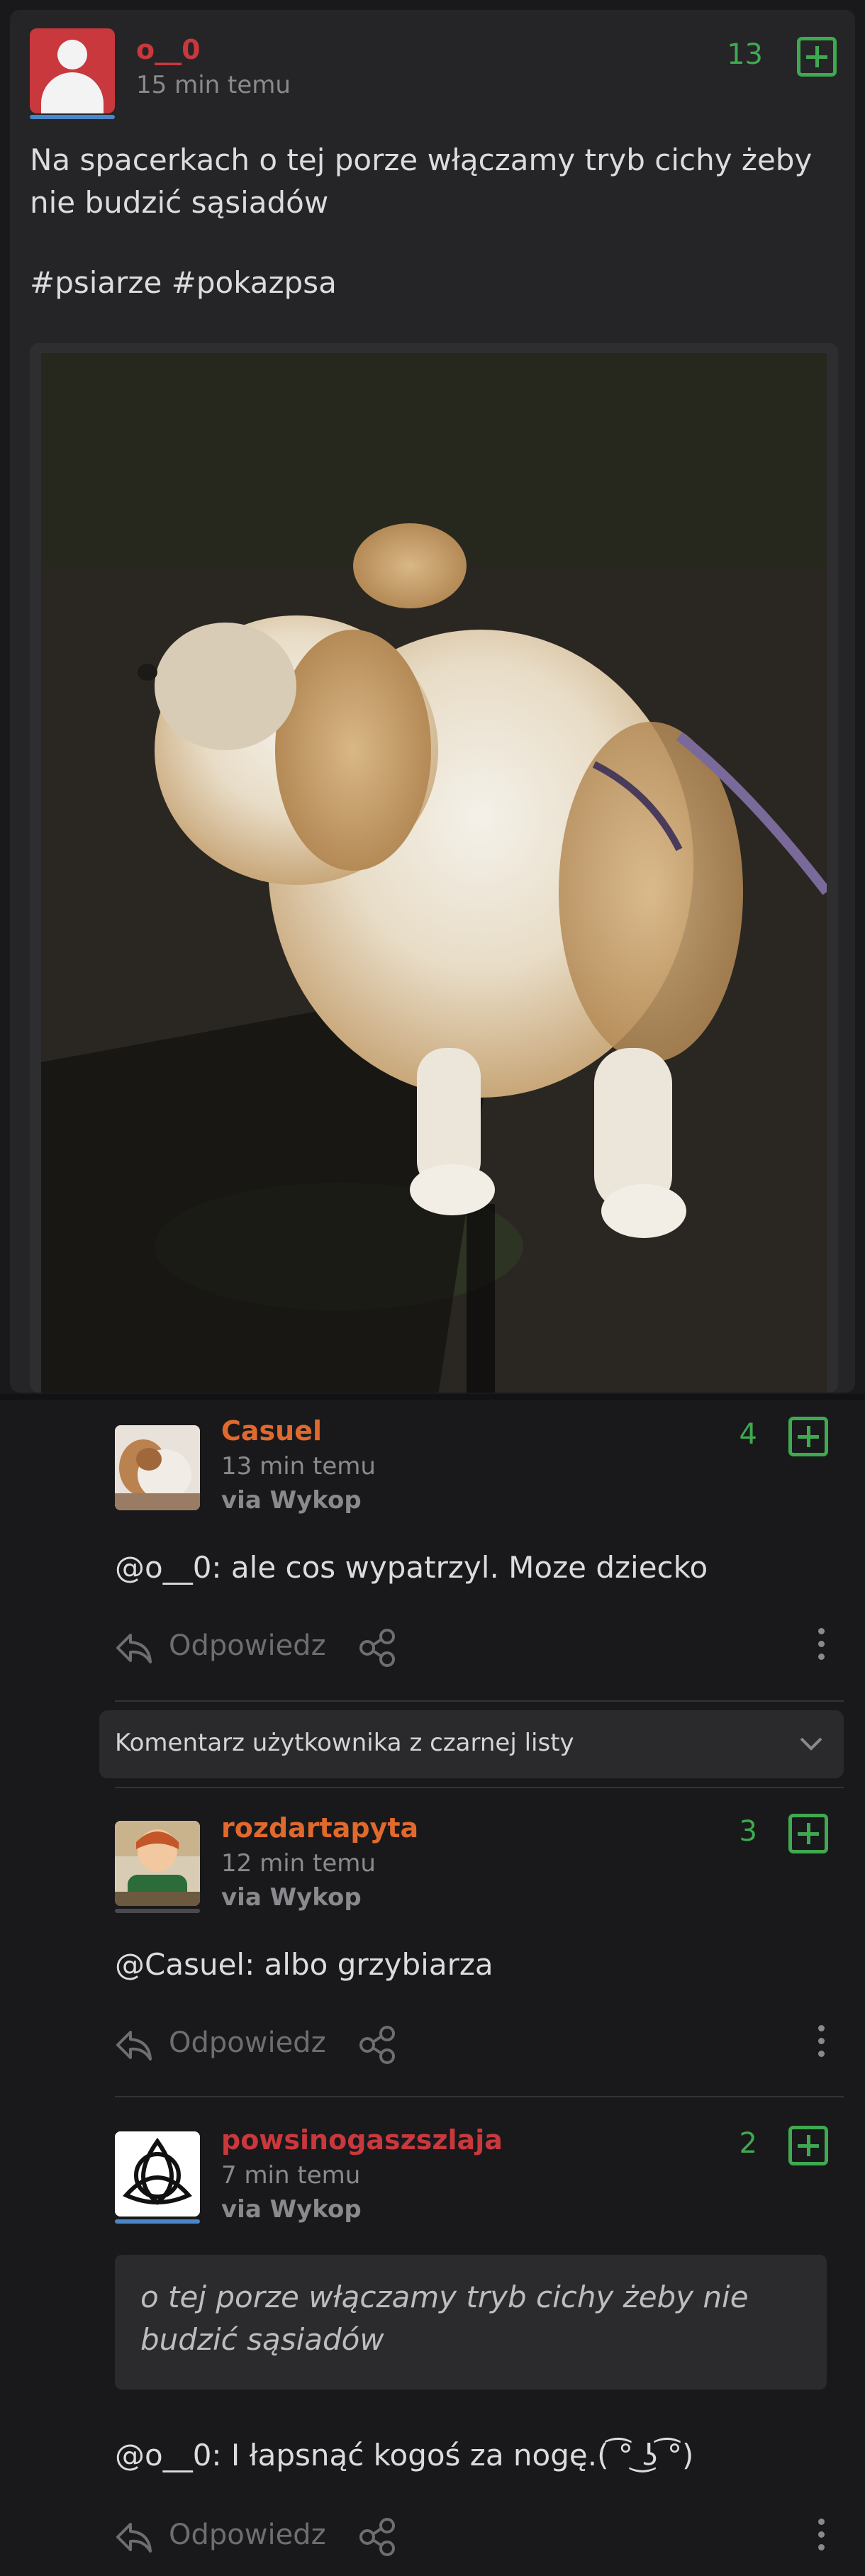 The width and height of the screenshot is (865, 2576). What do you see at coordinates (290, 2175) in the screenshot?
I see `comment-time: 7 min temu` at bounding box center [290, 2175].